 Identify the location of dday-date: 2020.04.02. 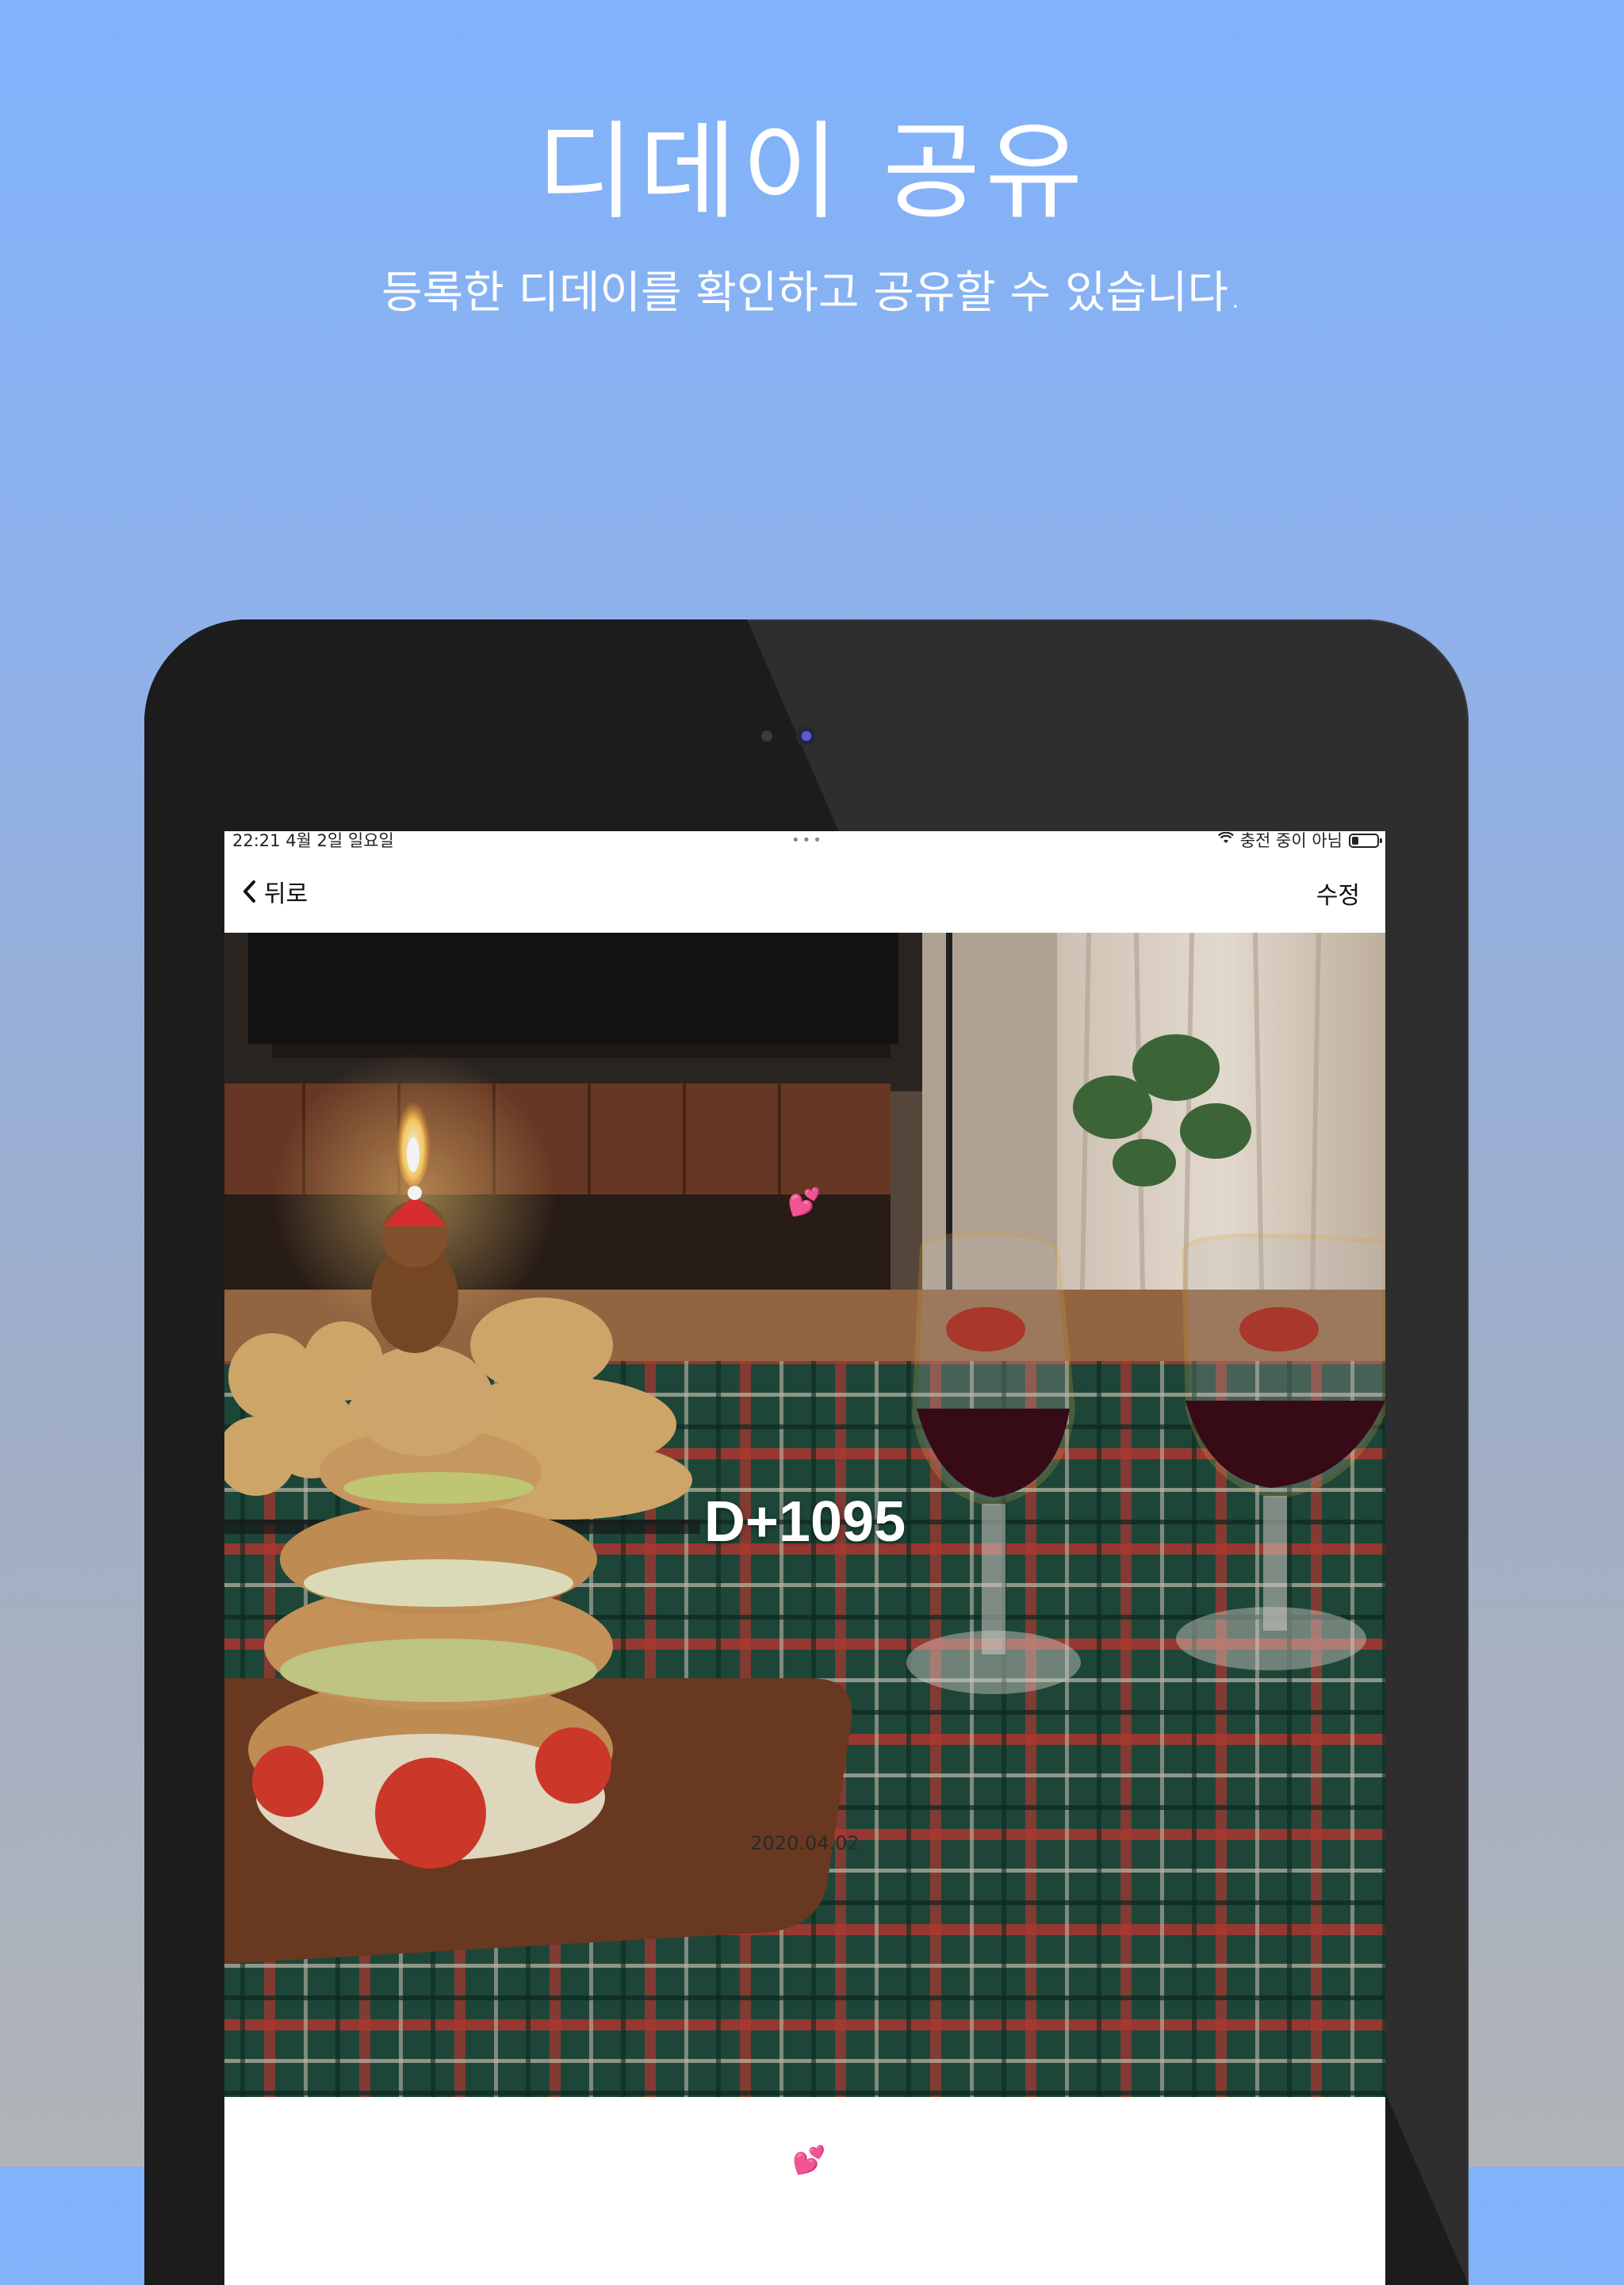
(805, 1843).